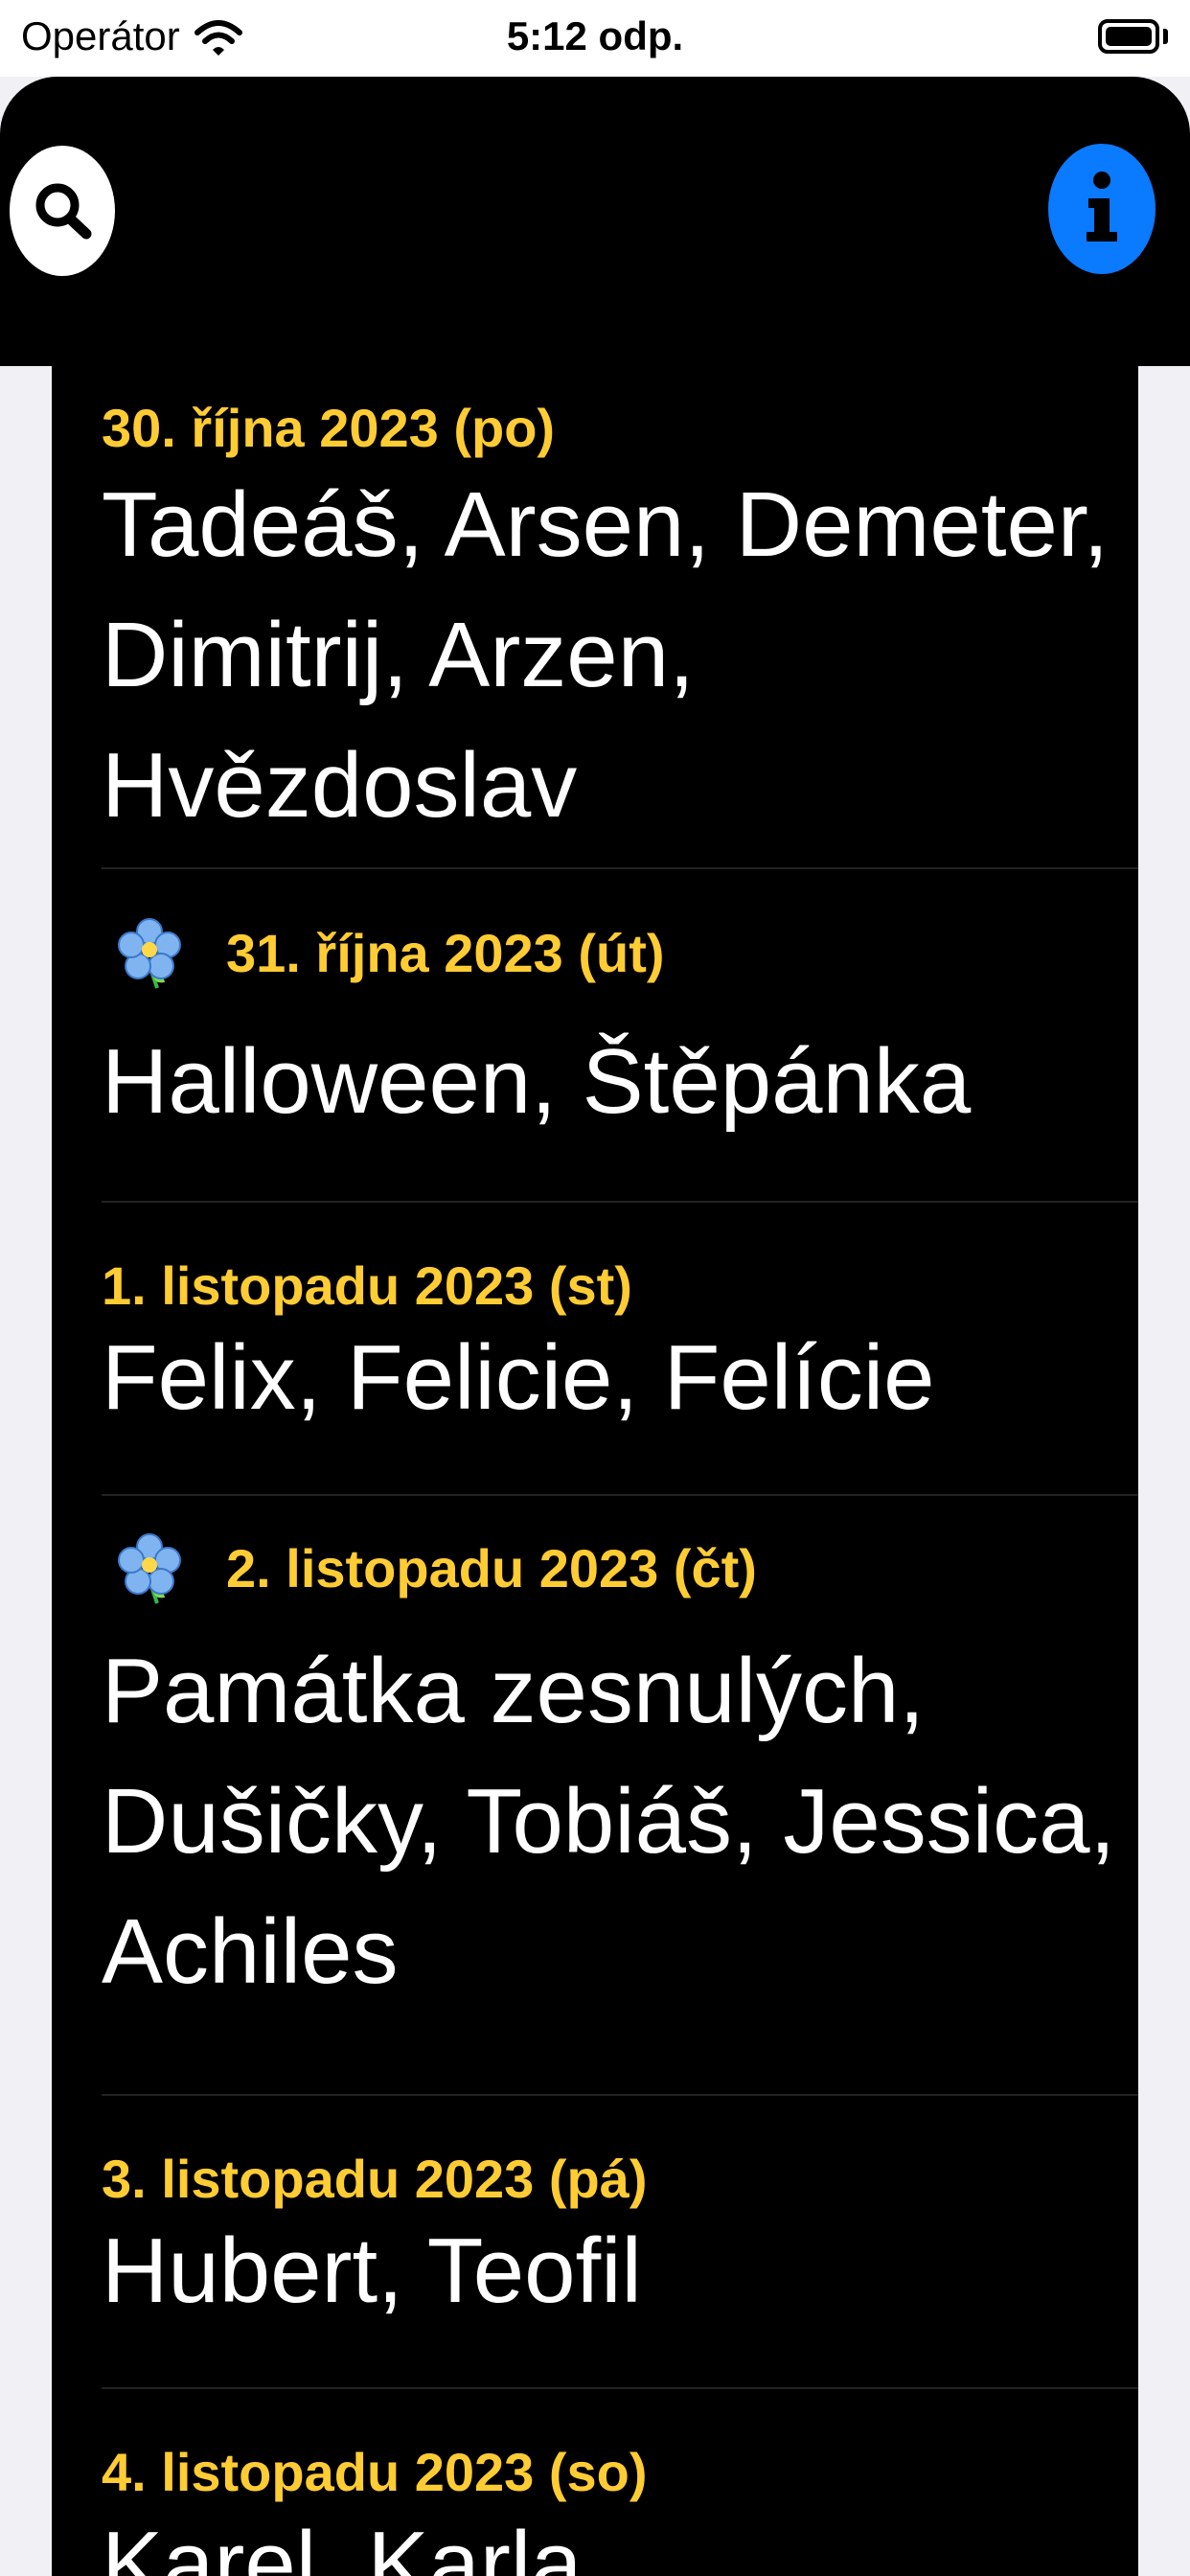 The image size is (1190, 2576). What do you see at coordinates (1165, 36) in the screenshot?
I see `battery-tip` at bounding box center [1165, 36].